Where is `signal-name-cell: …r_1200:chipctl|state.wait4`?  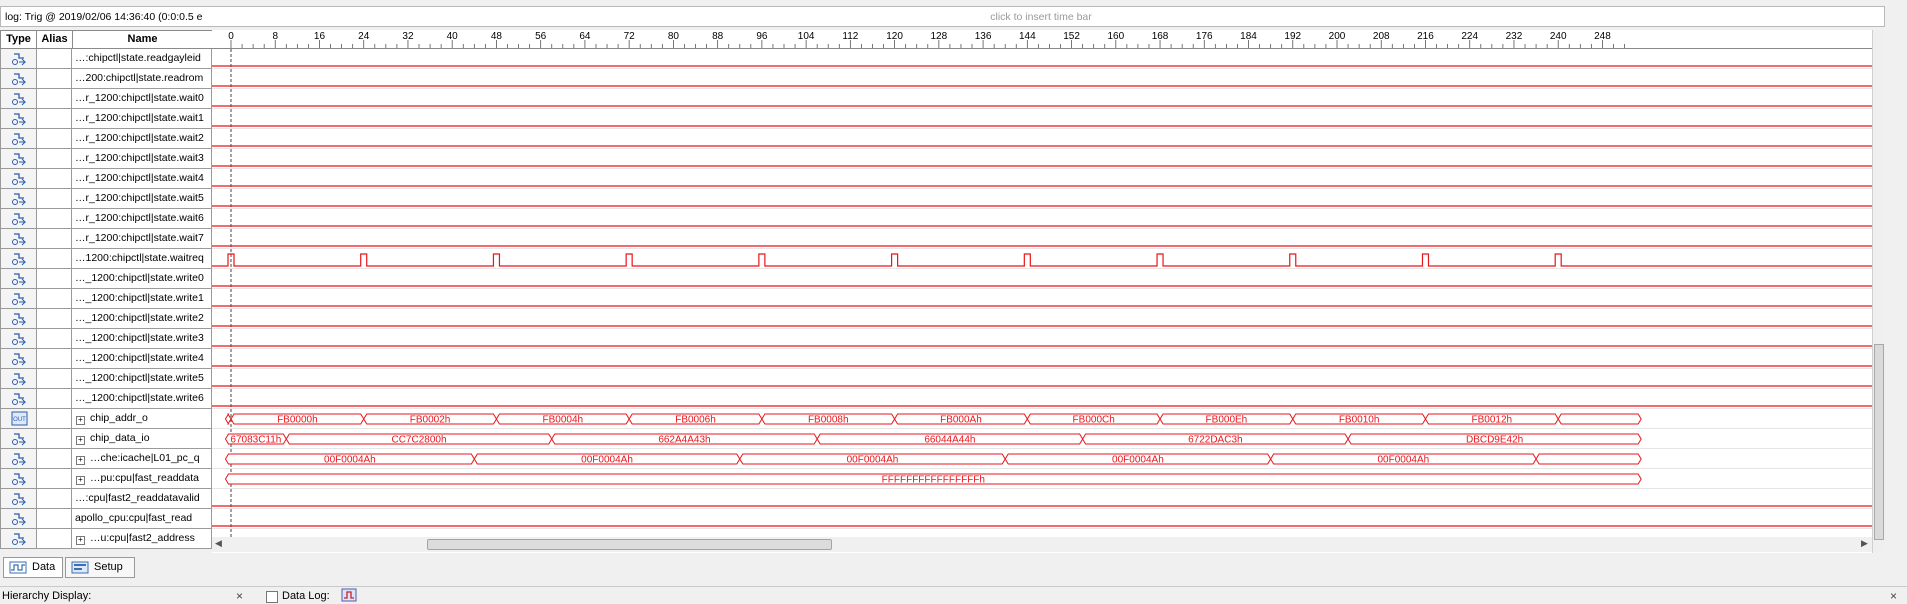
signal-name-cell: …r_1200:chipctl|state.wait4 is located at coordinates (142, 179).